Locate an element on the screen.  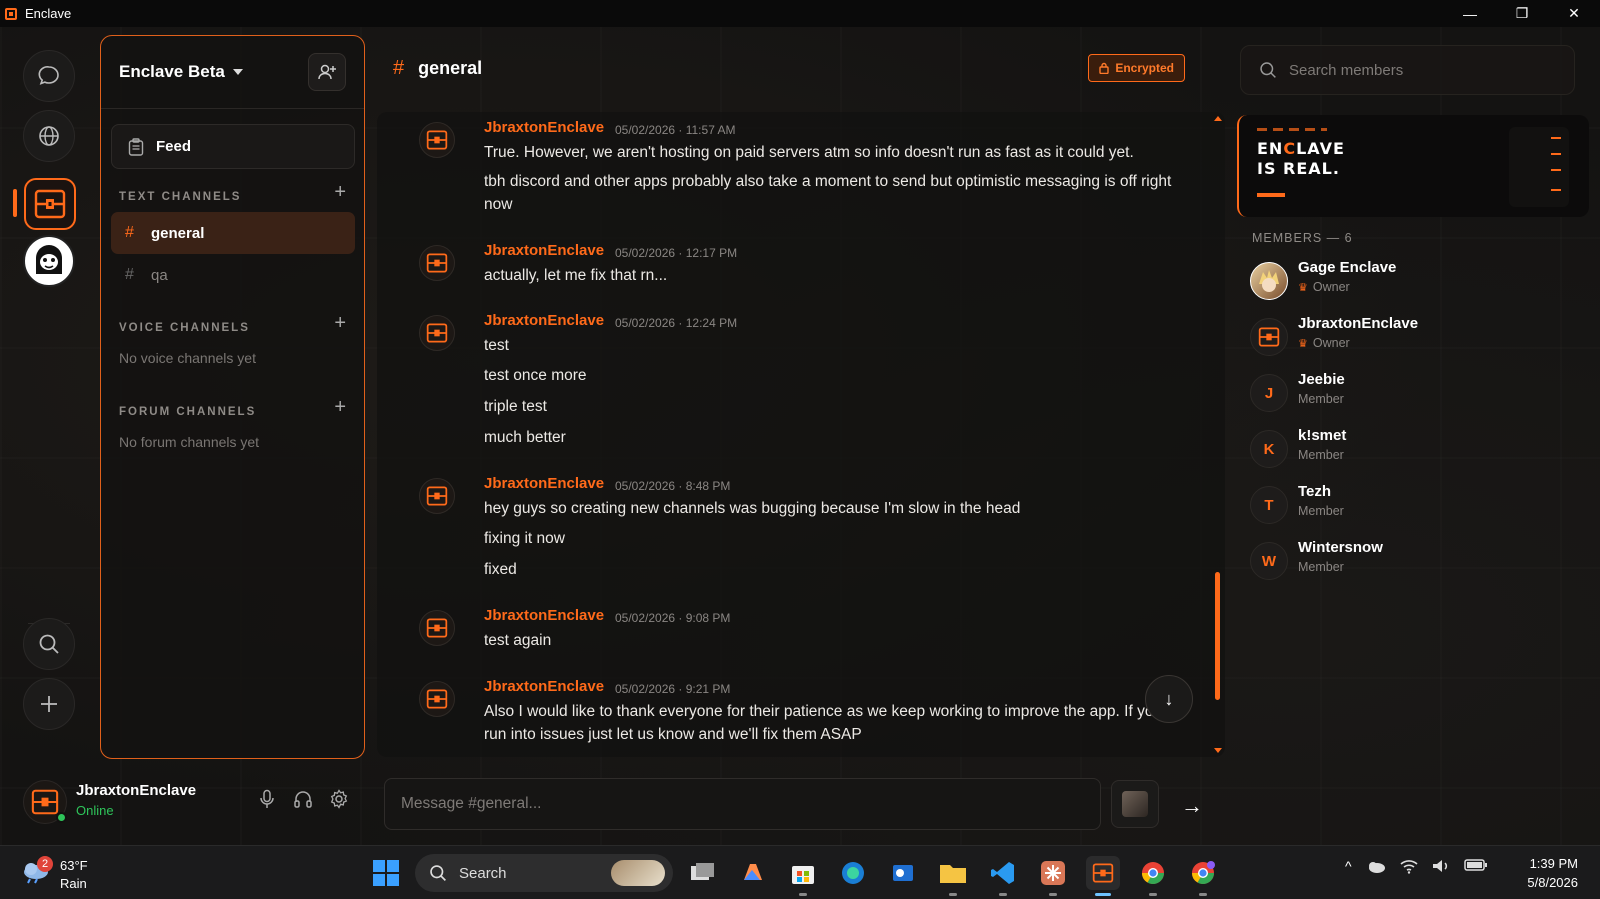
chrome-profile-button is located at coordinates (1203, 876).